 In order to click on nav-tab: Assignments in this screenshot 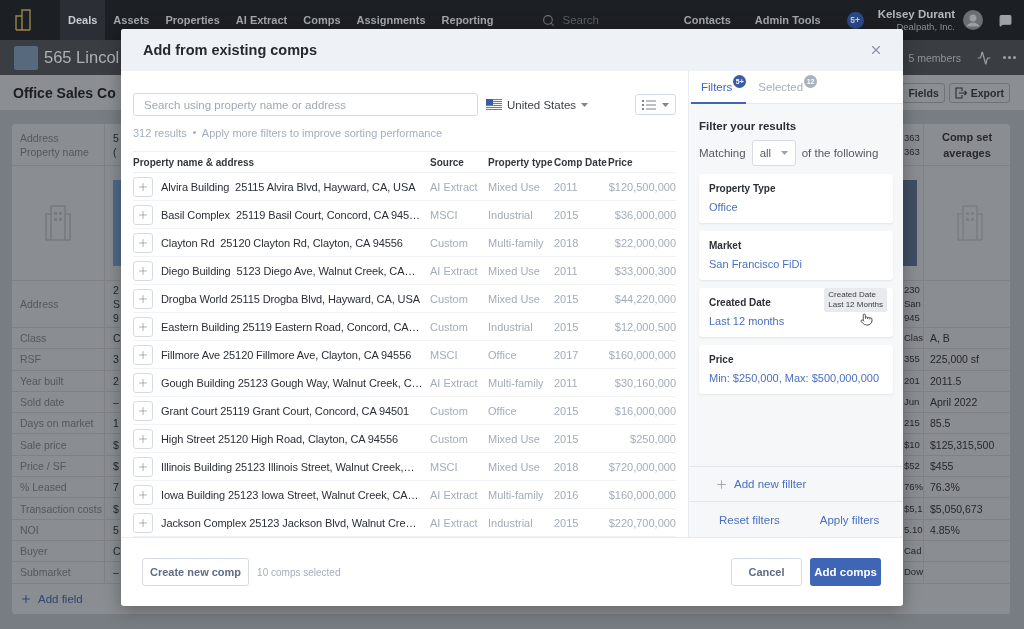, I will do `click(391, 20)`.